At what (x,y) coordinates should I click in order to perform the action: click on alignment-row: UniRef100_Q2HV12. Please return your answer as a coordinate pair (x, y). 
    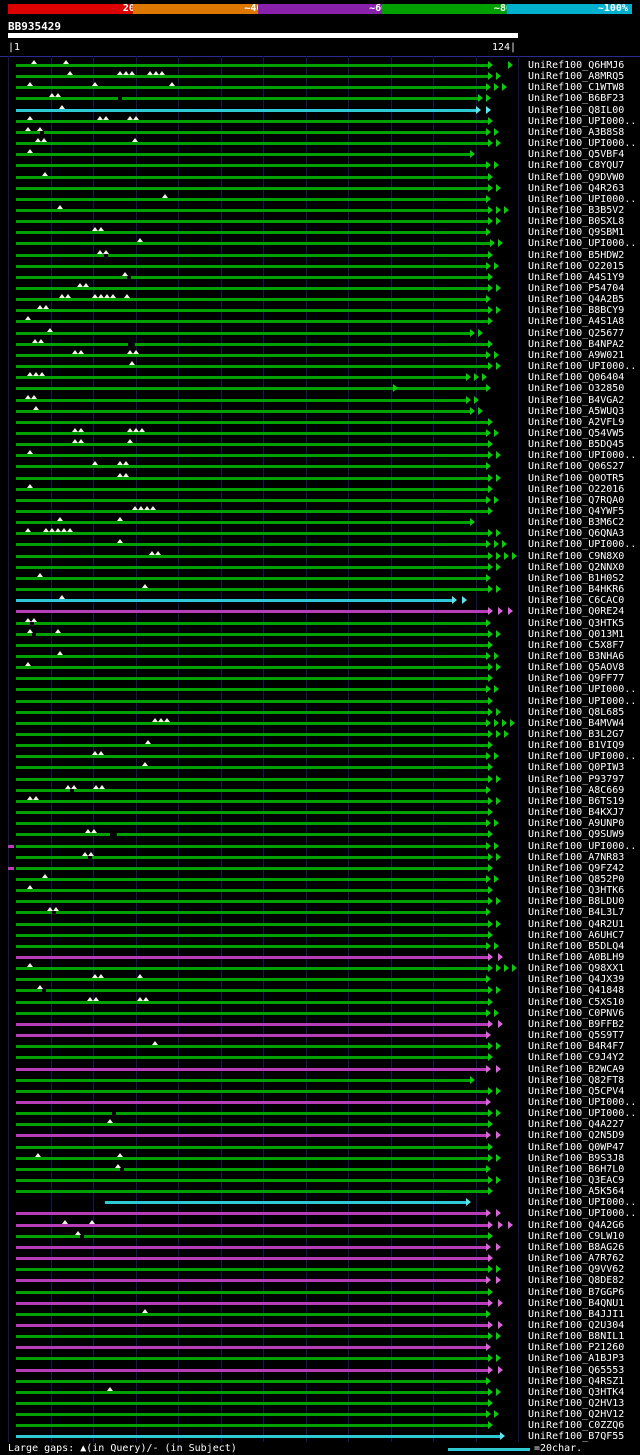
    Looking at the image, I should click on (320, 1414).